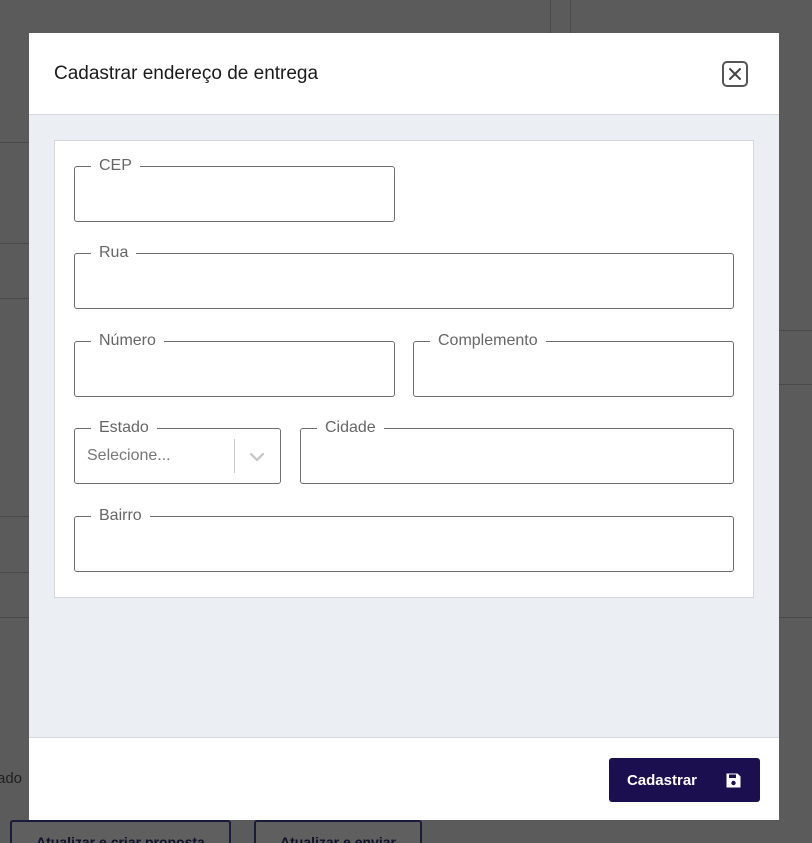 The width and height of the screenshot is (812, 843). Describe the element at coordinates (338, 831) in the screenshot. I see `bg-update-send-button: Atualizar e enviar` at that location.